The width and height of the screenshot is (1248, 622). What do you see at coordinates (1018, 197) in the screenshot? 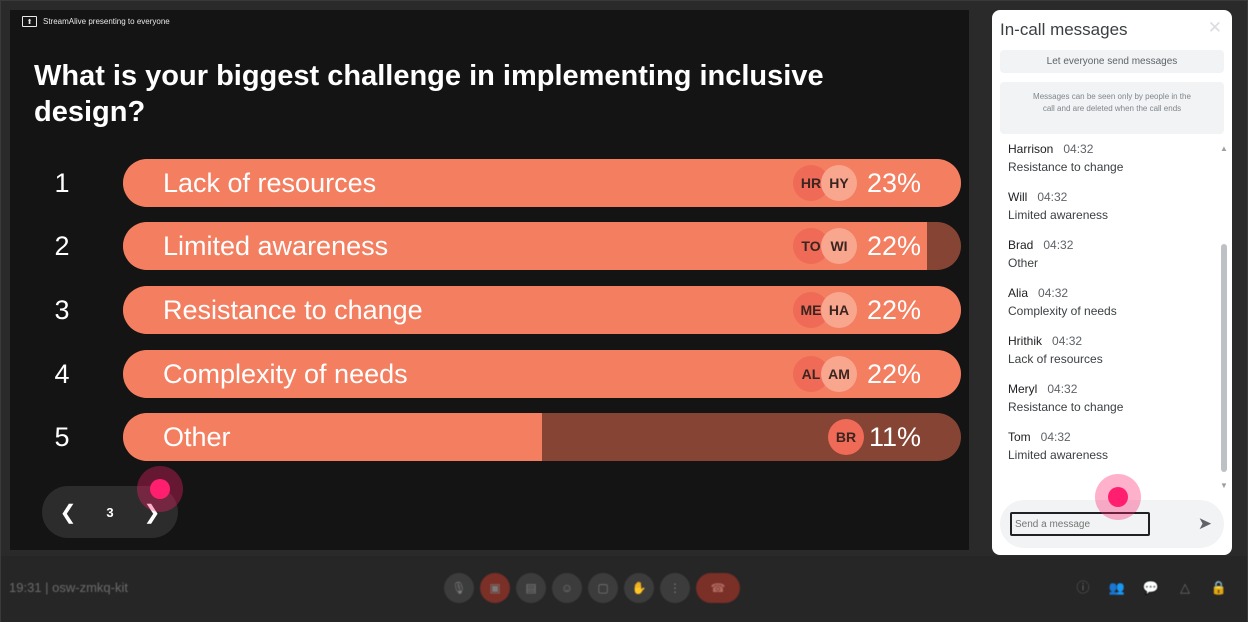
I see `message-sender: Will` at bounding box center [1018, 197].